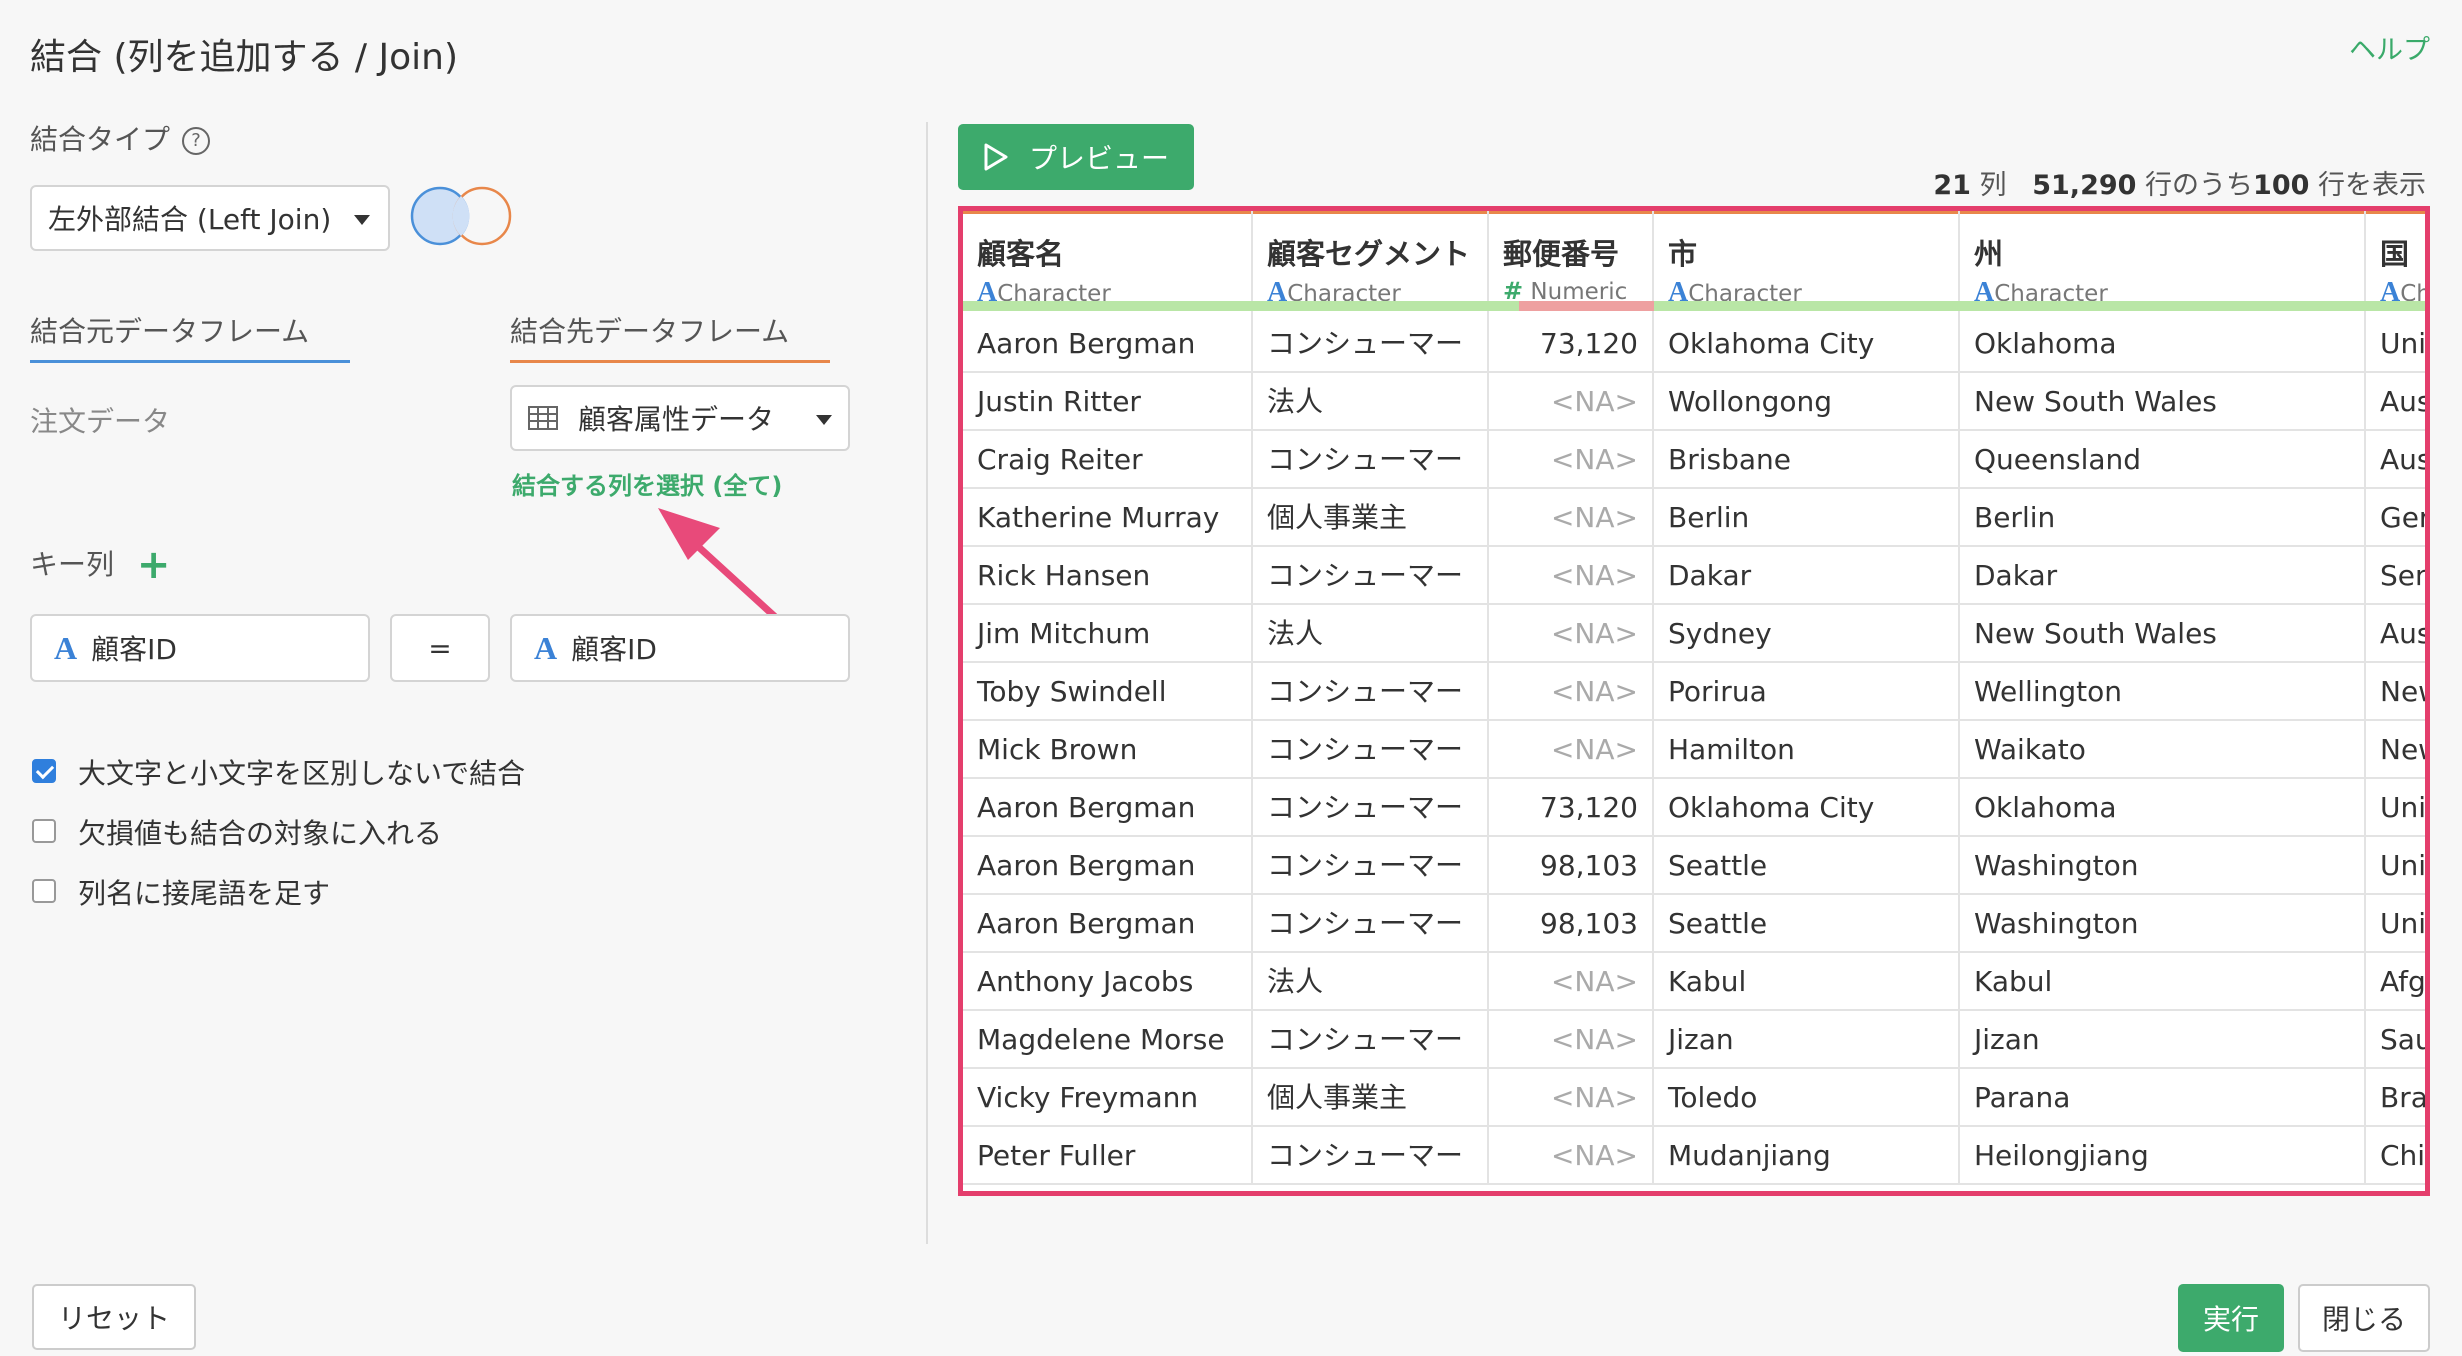 The height and width of the screenshot is (1356, 2462). What do you see at coordinates (200, 648) in the screenshot?
I see `key-left-select: A 顧客ID` at bounding box center [200, 648].